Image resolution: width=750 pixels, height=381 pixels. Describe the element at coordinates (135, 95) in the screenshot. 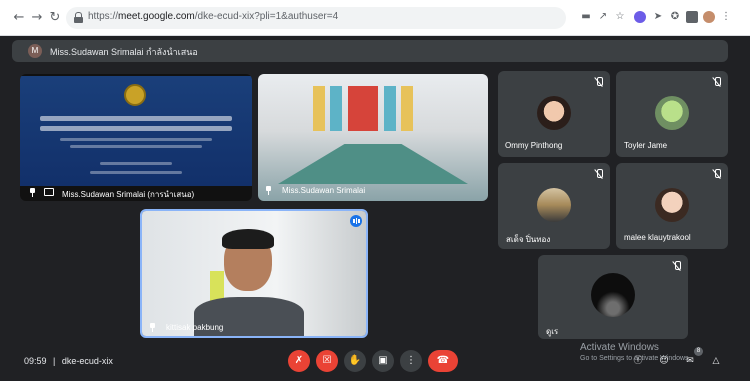

I see `slide-emblem` at that location.